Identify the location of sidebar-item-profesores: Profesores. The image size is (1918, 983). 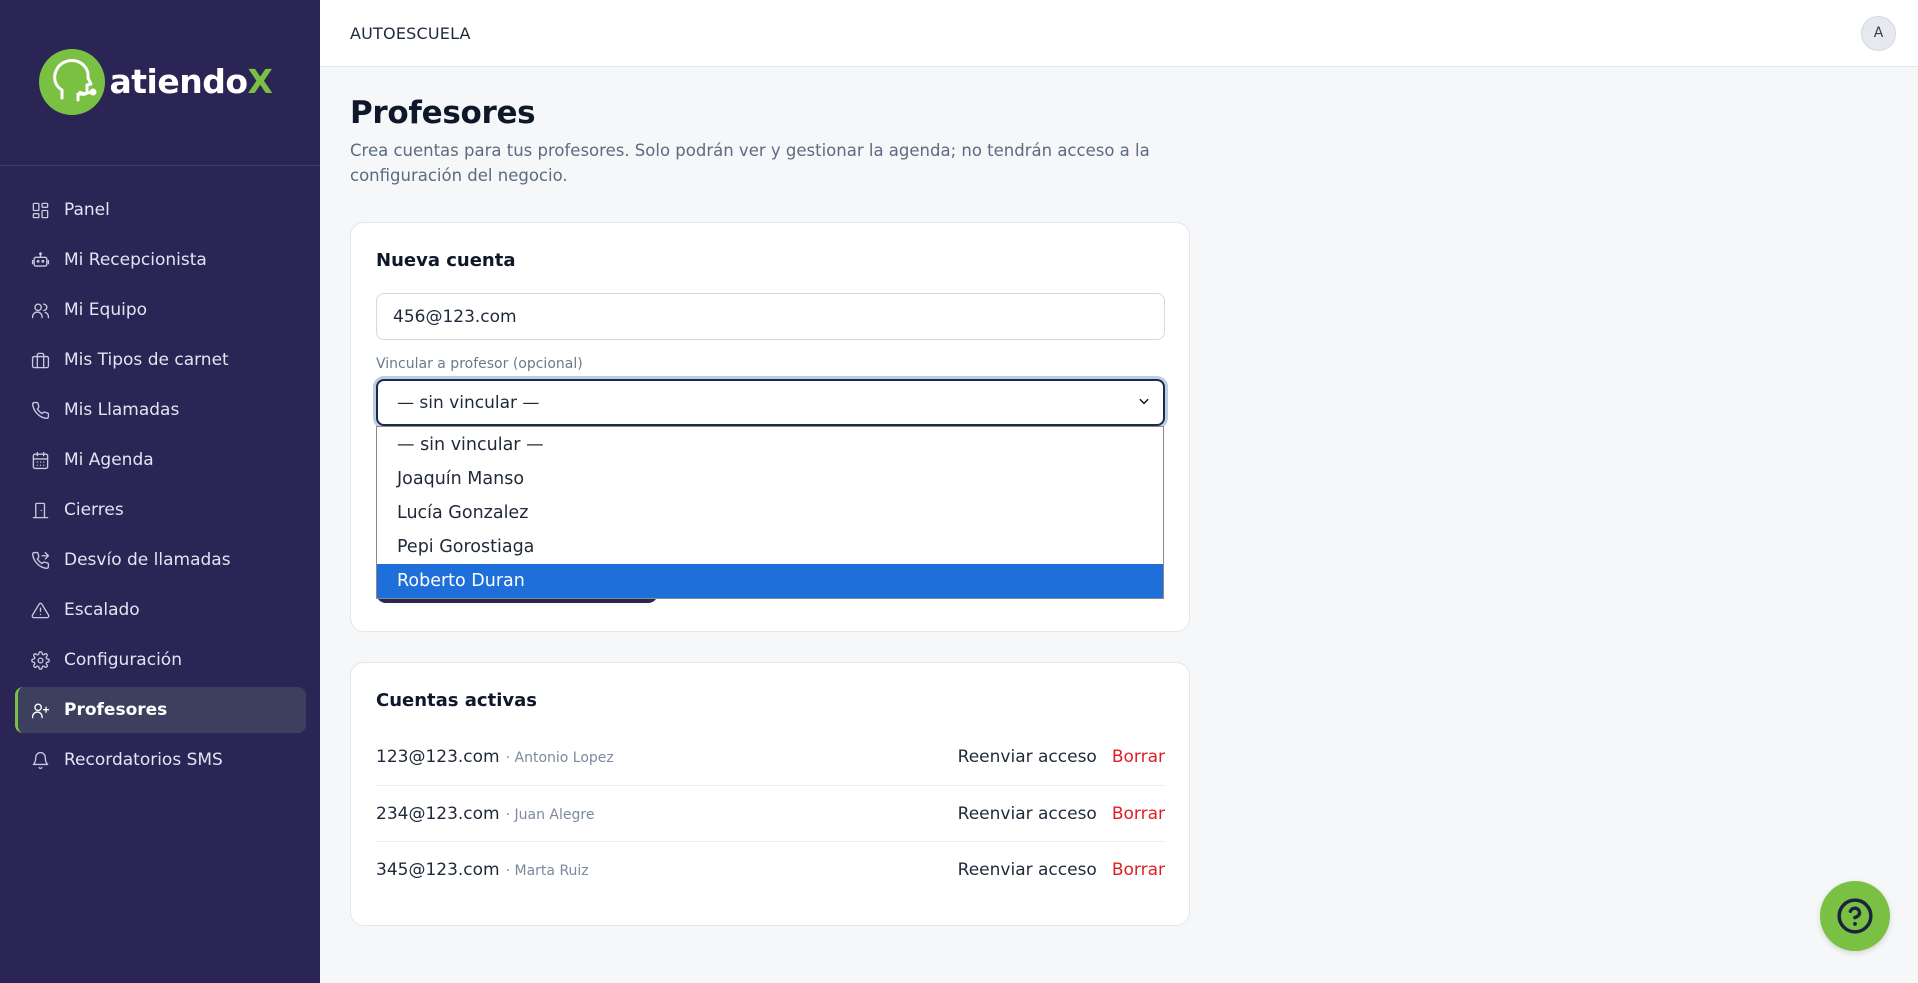
(160, 710).